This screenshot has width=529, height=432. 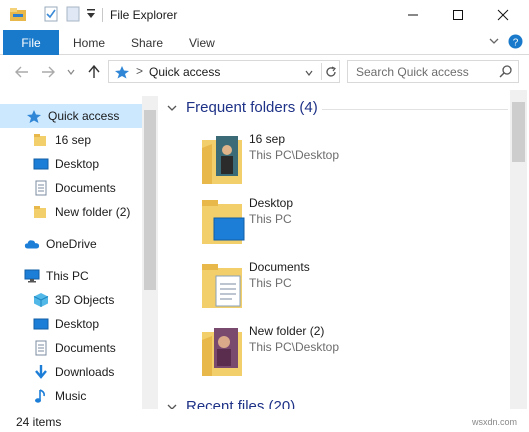 What do you see at coordinates (41, 372) in the screenshot?
I see `download-icon` at bounding box center [41, 372].